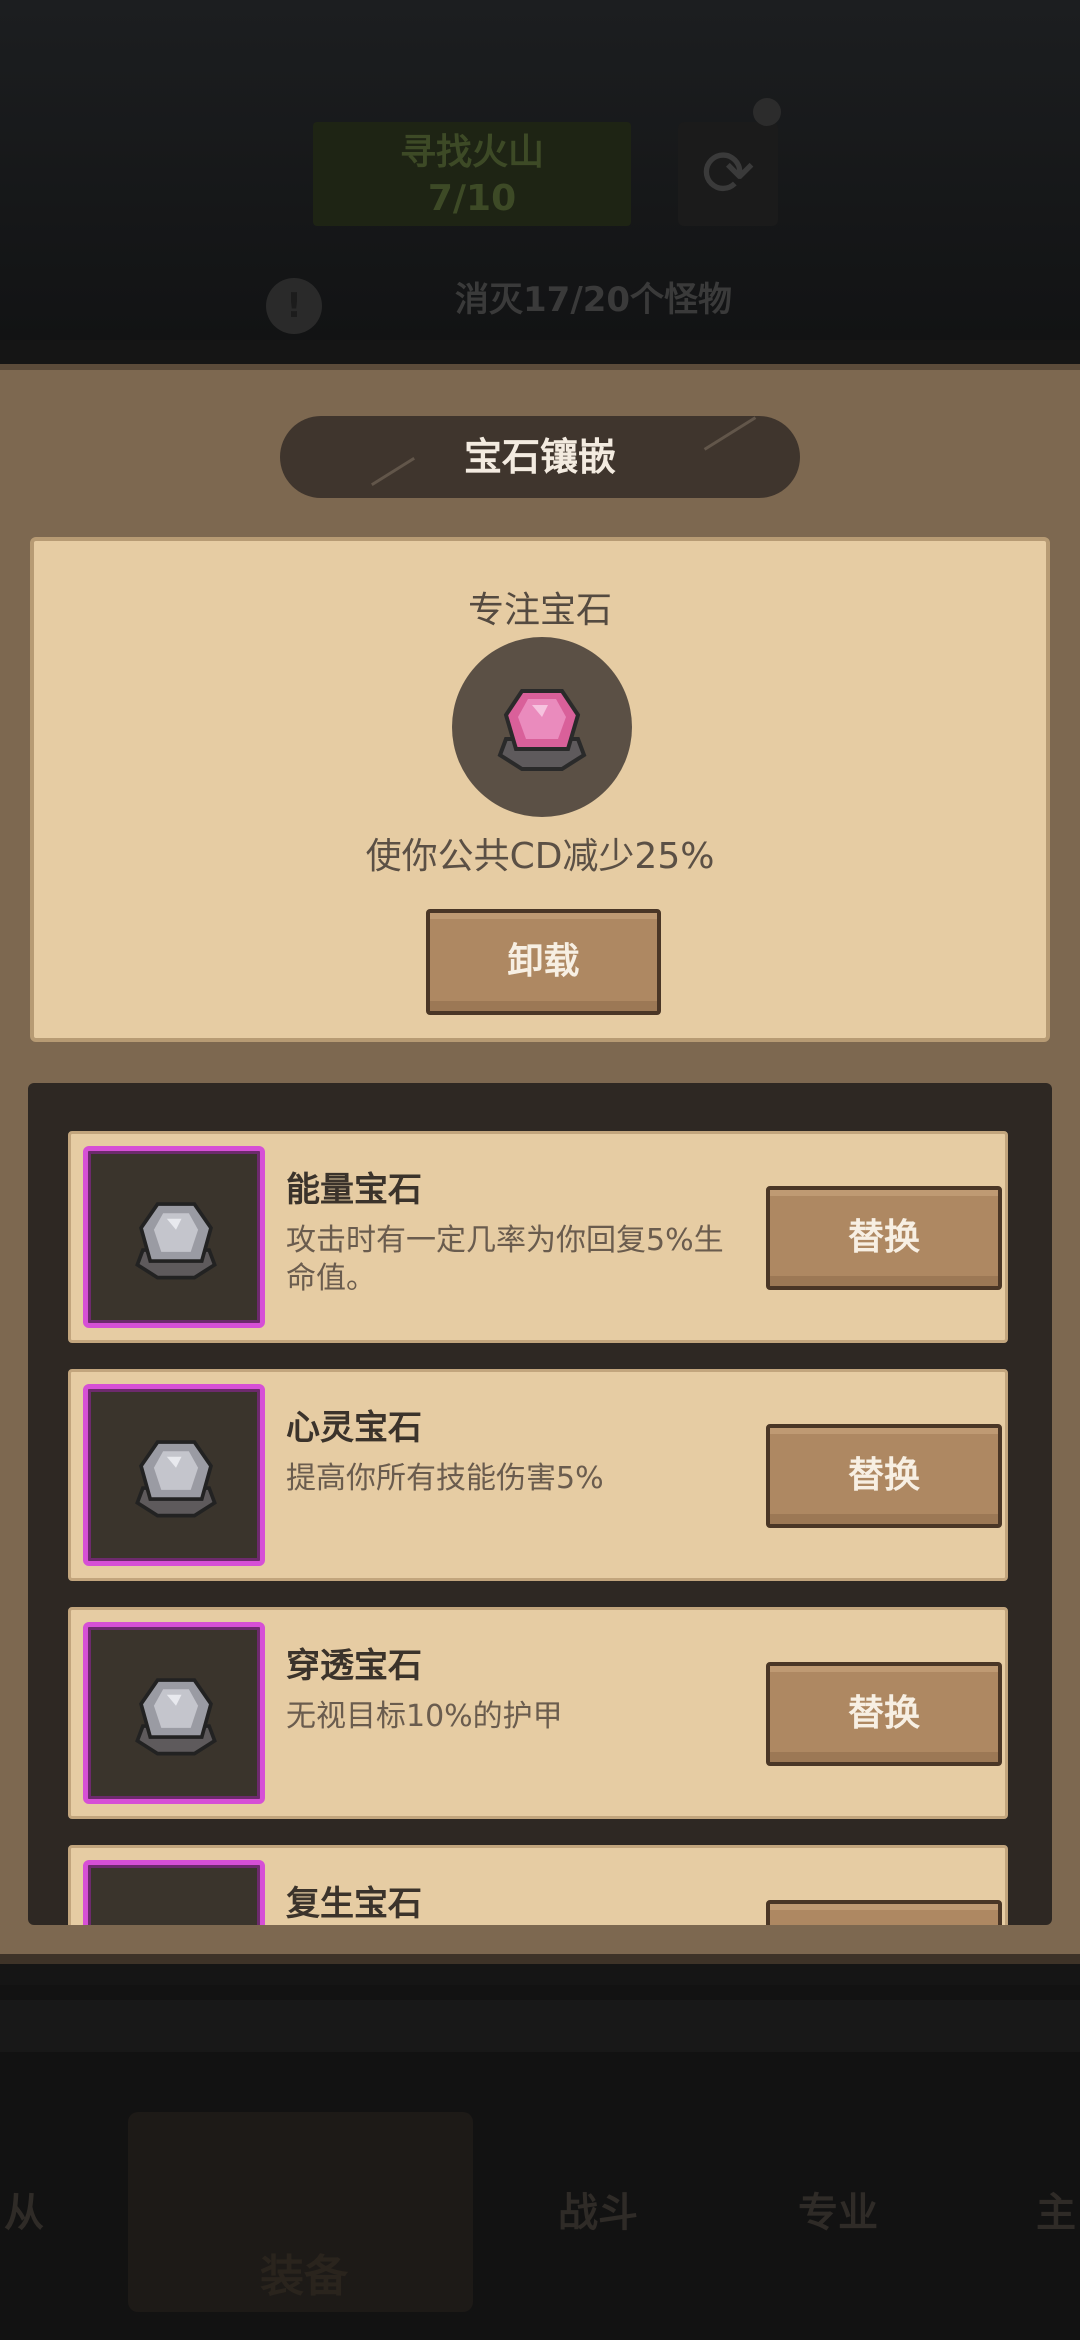 This screenshot has width=1080, height=2340. I want to click on notification-dot, so click(767, 112).